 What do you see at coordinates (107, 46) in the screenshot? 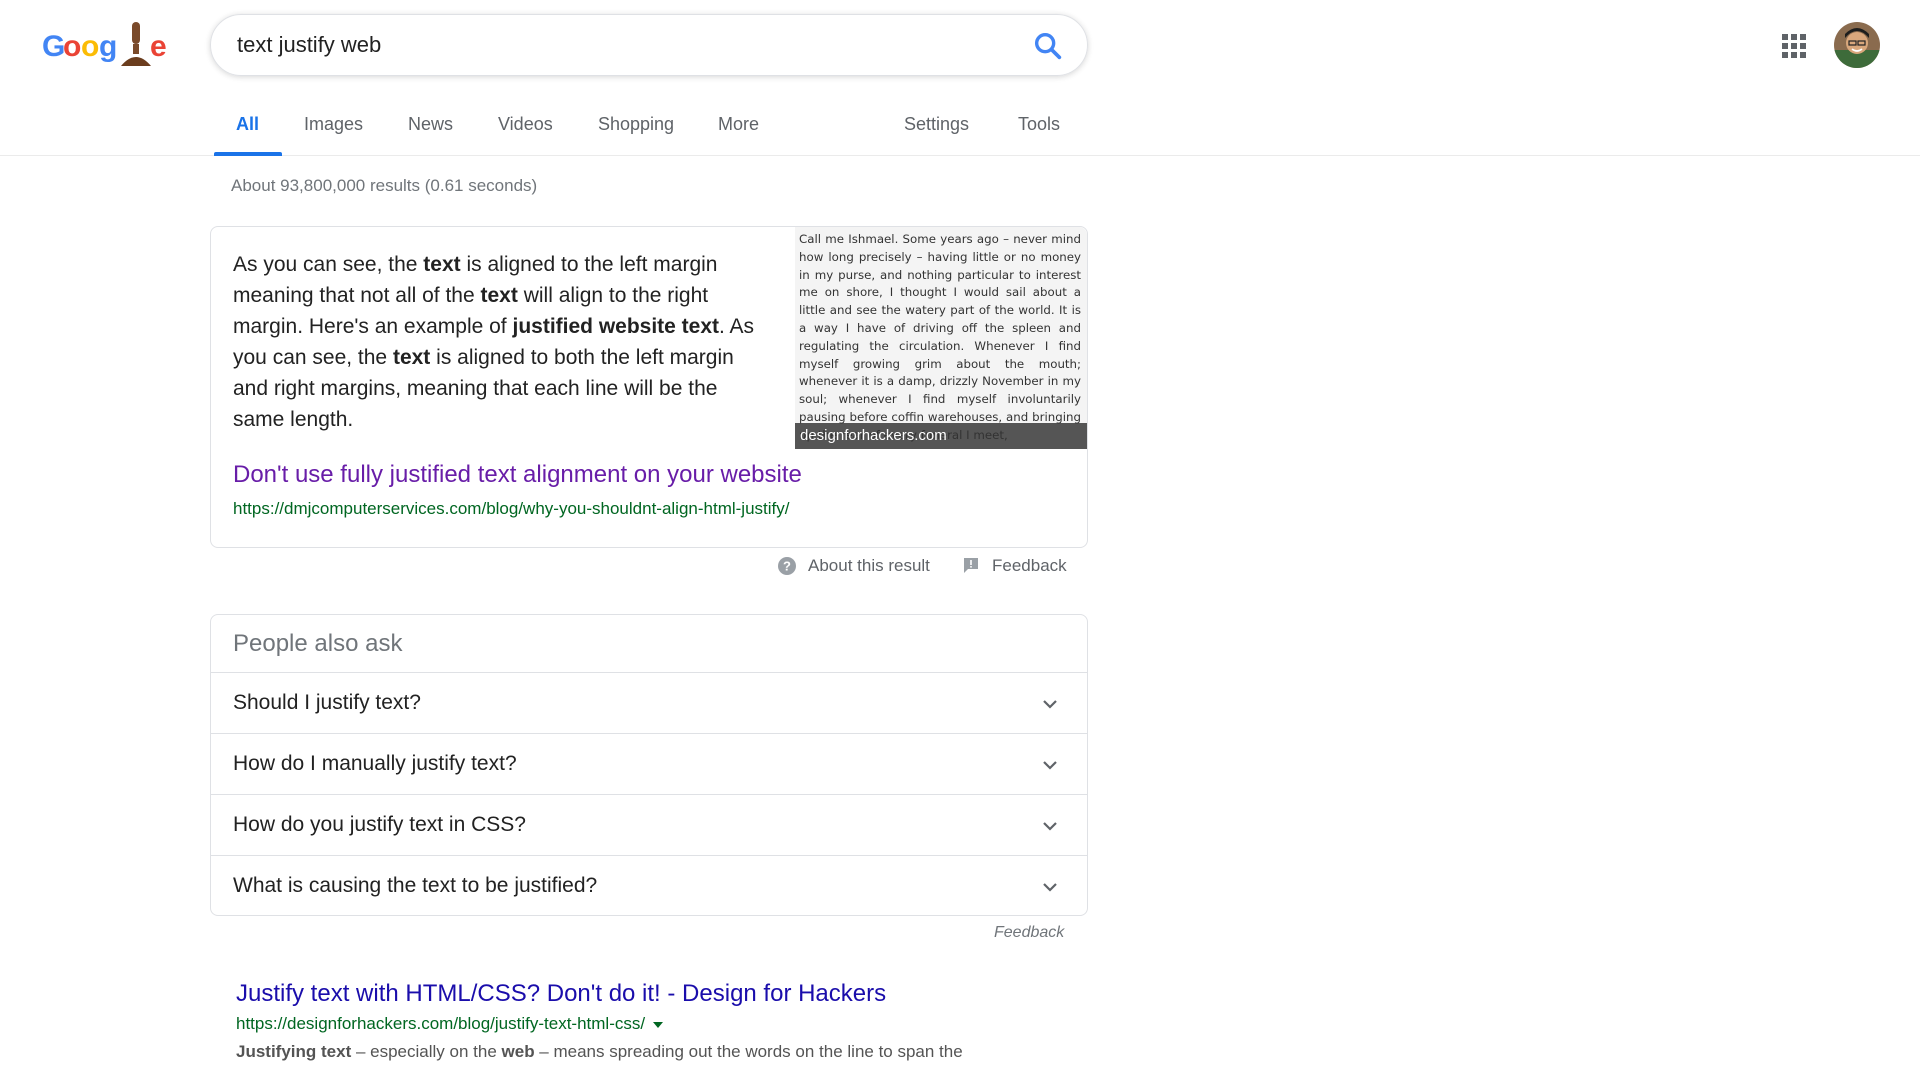
I see `google-doodle-logo: G o o g e` at bounding box center [107, 46].